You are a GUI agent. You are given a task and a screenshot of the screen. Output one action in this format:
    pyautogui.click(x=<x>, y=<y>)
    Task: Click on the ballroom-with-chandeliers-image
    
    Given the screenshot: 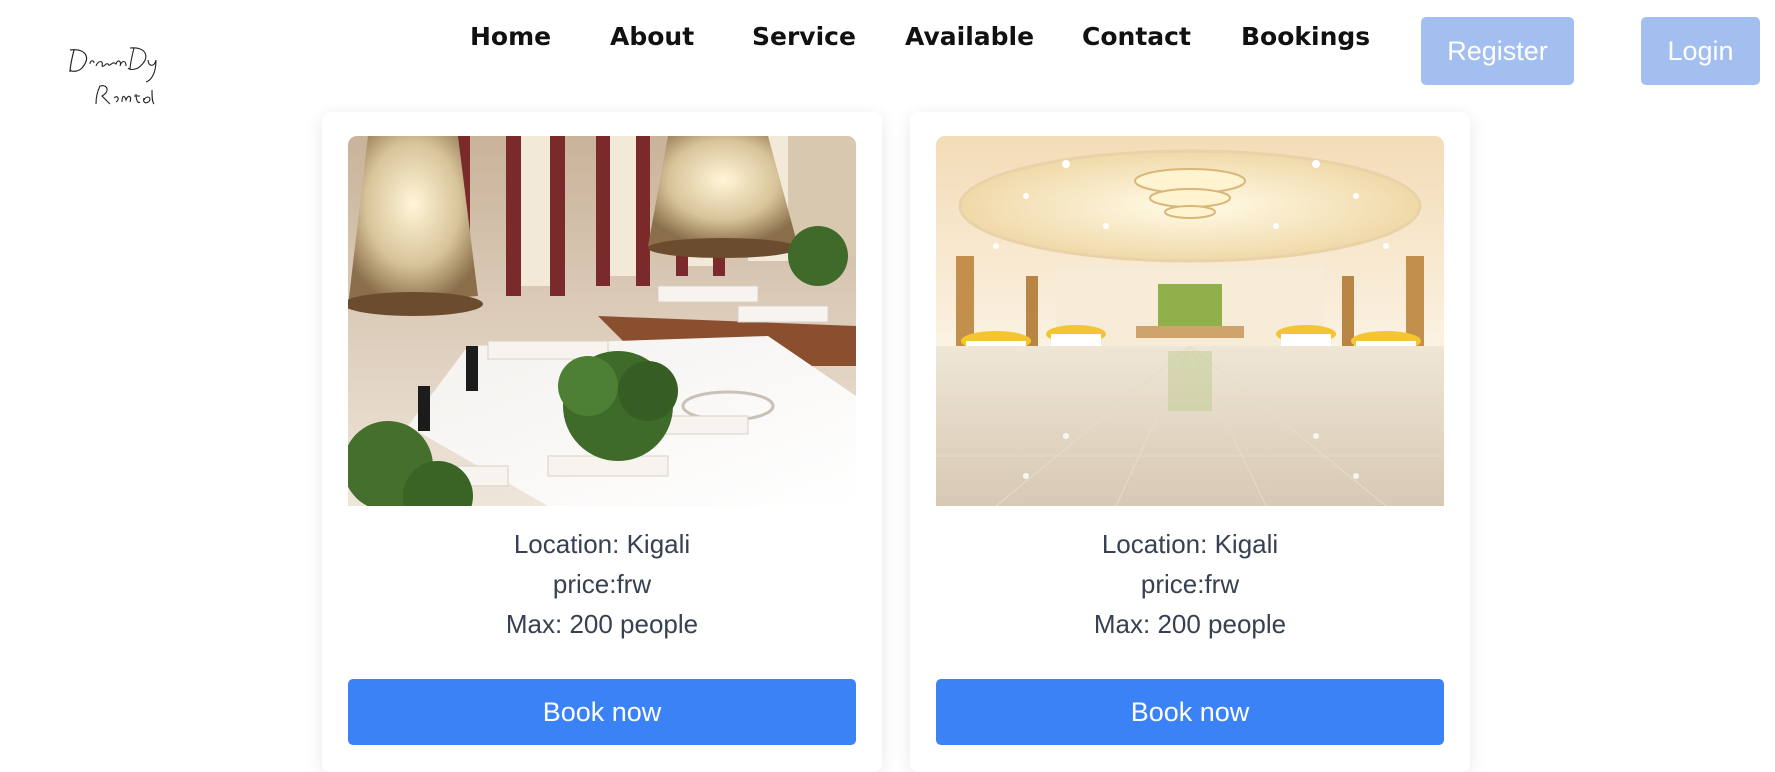 What is the action you would take?
    pyautogui.click(x=602, y=321)
    